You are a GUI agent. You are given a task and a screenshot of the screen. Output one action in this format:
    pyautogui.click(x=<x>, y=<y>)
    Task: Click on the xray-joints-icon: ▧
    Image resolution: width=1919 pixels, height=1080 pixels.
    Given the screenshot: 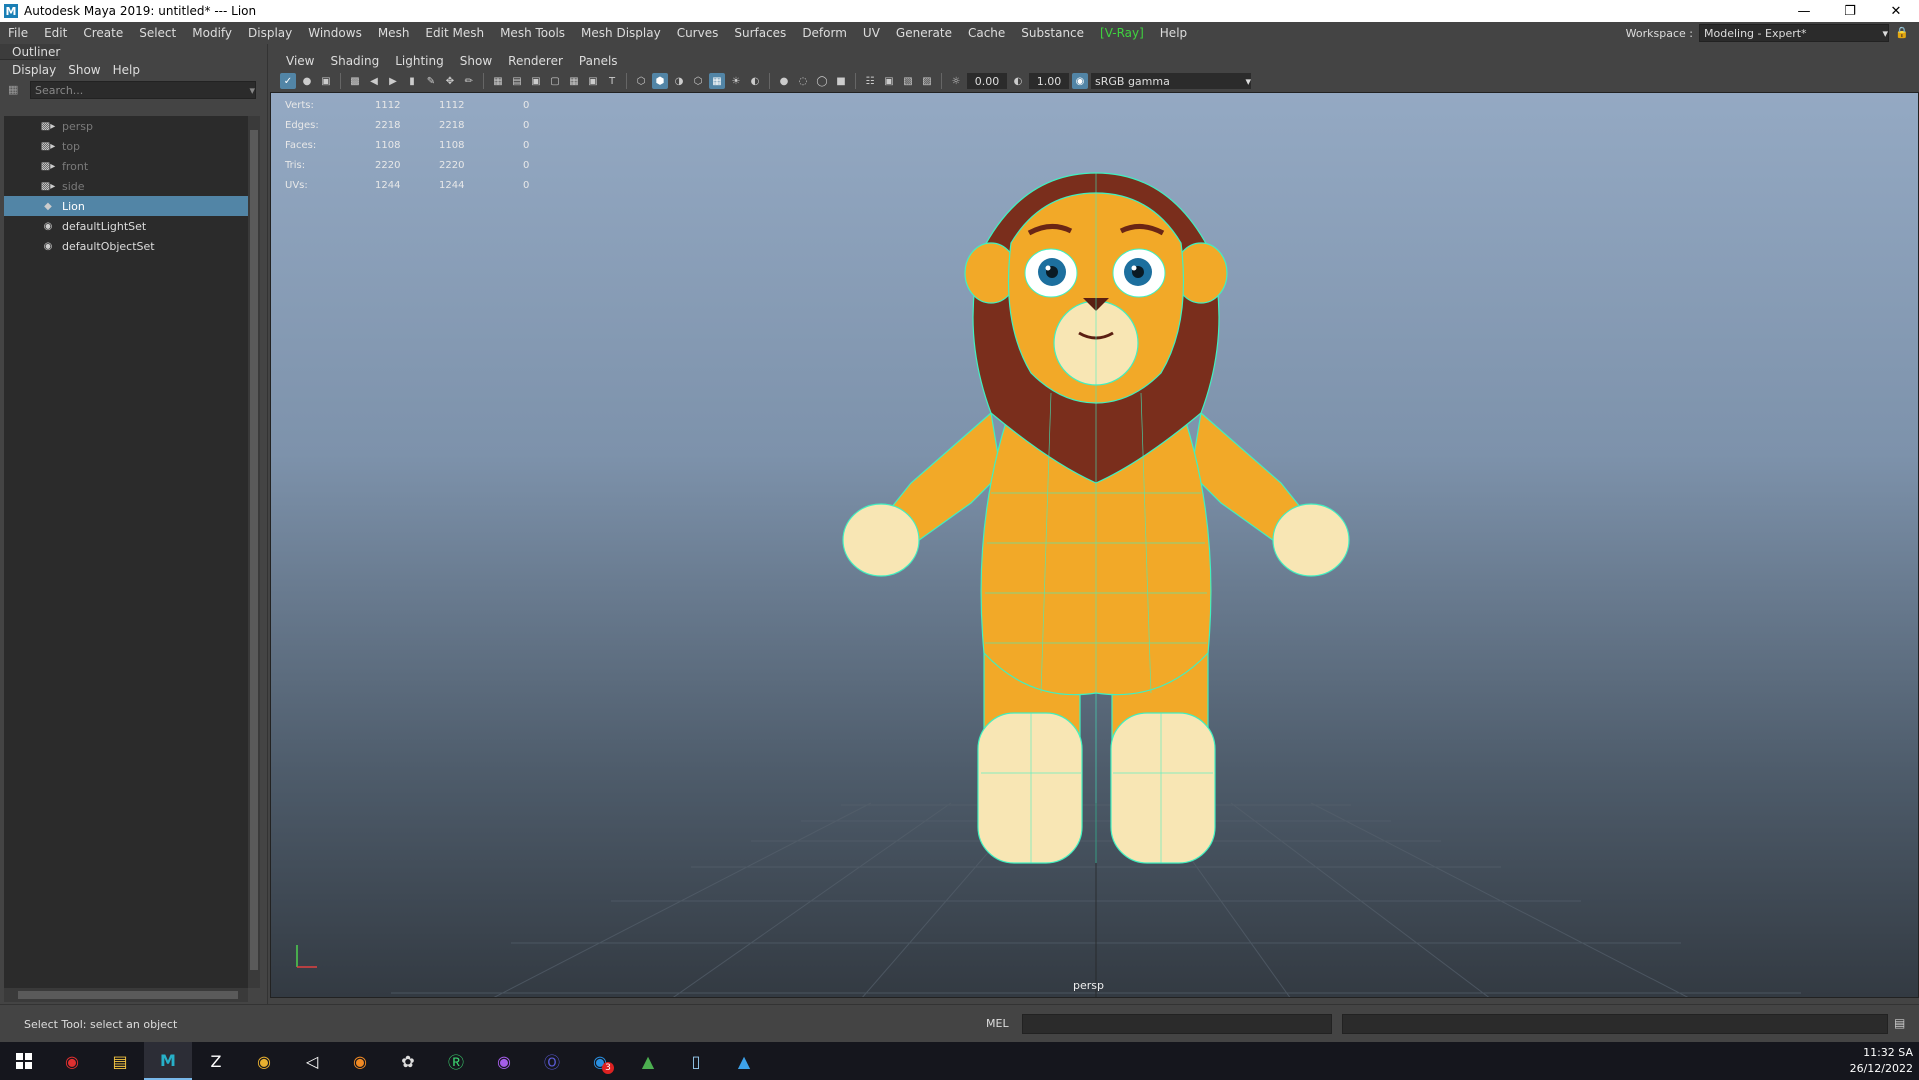 What is the action you would take?
    pyautogui.click(x=908, y=81)
    